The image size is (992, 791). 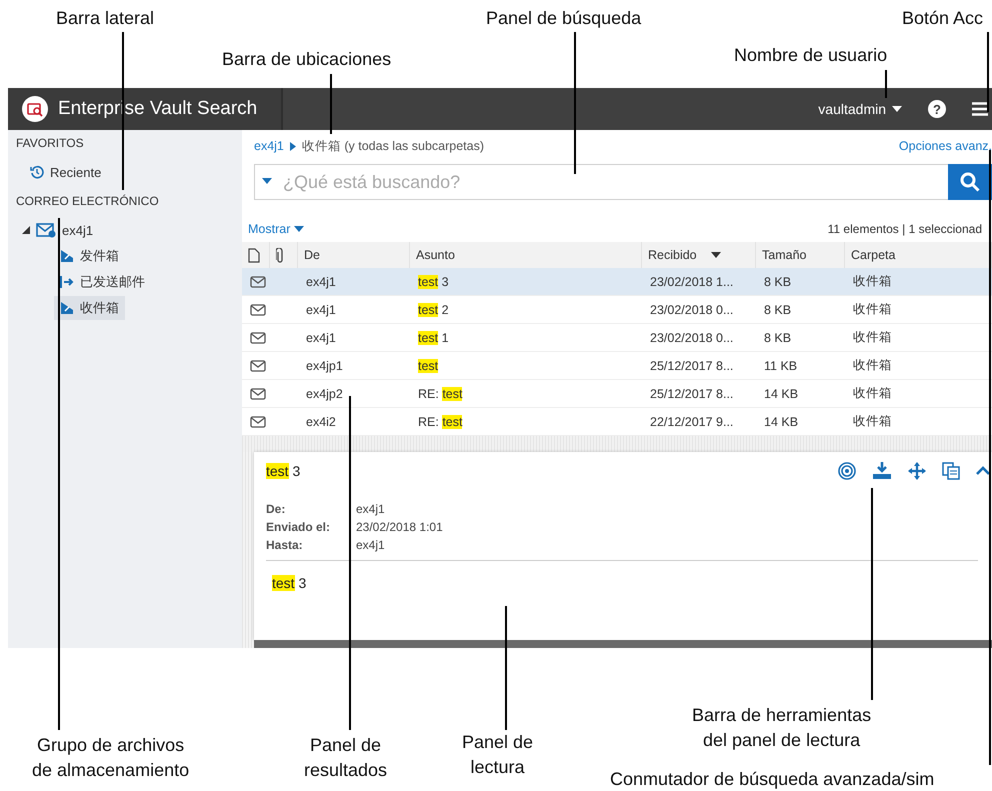 I want to click on field-label: De:, so click(x=276, y=509).